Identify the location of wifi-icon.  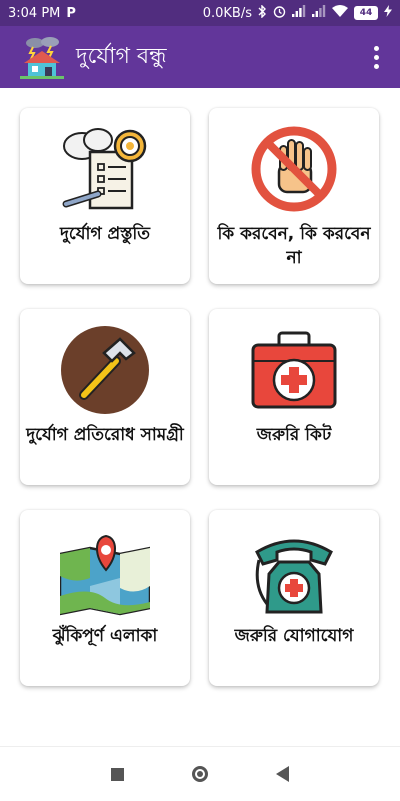
(340, 13).